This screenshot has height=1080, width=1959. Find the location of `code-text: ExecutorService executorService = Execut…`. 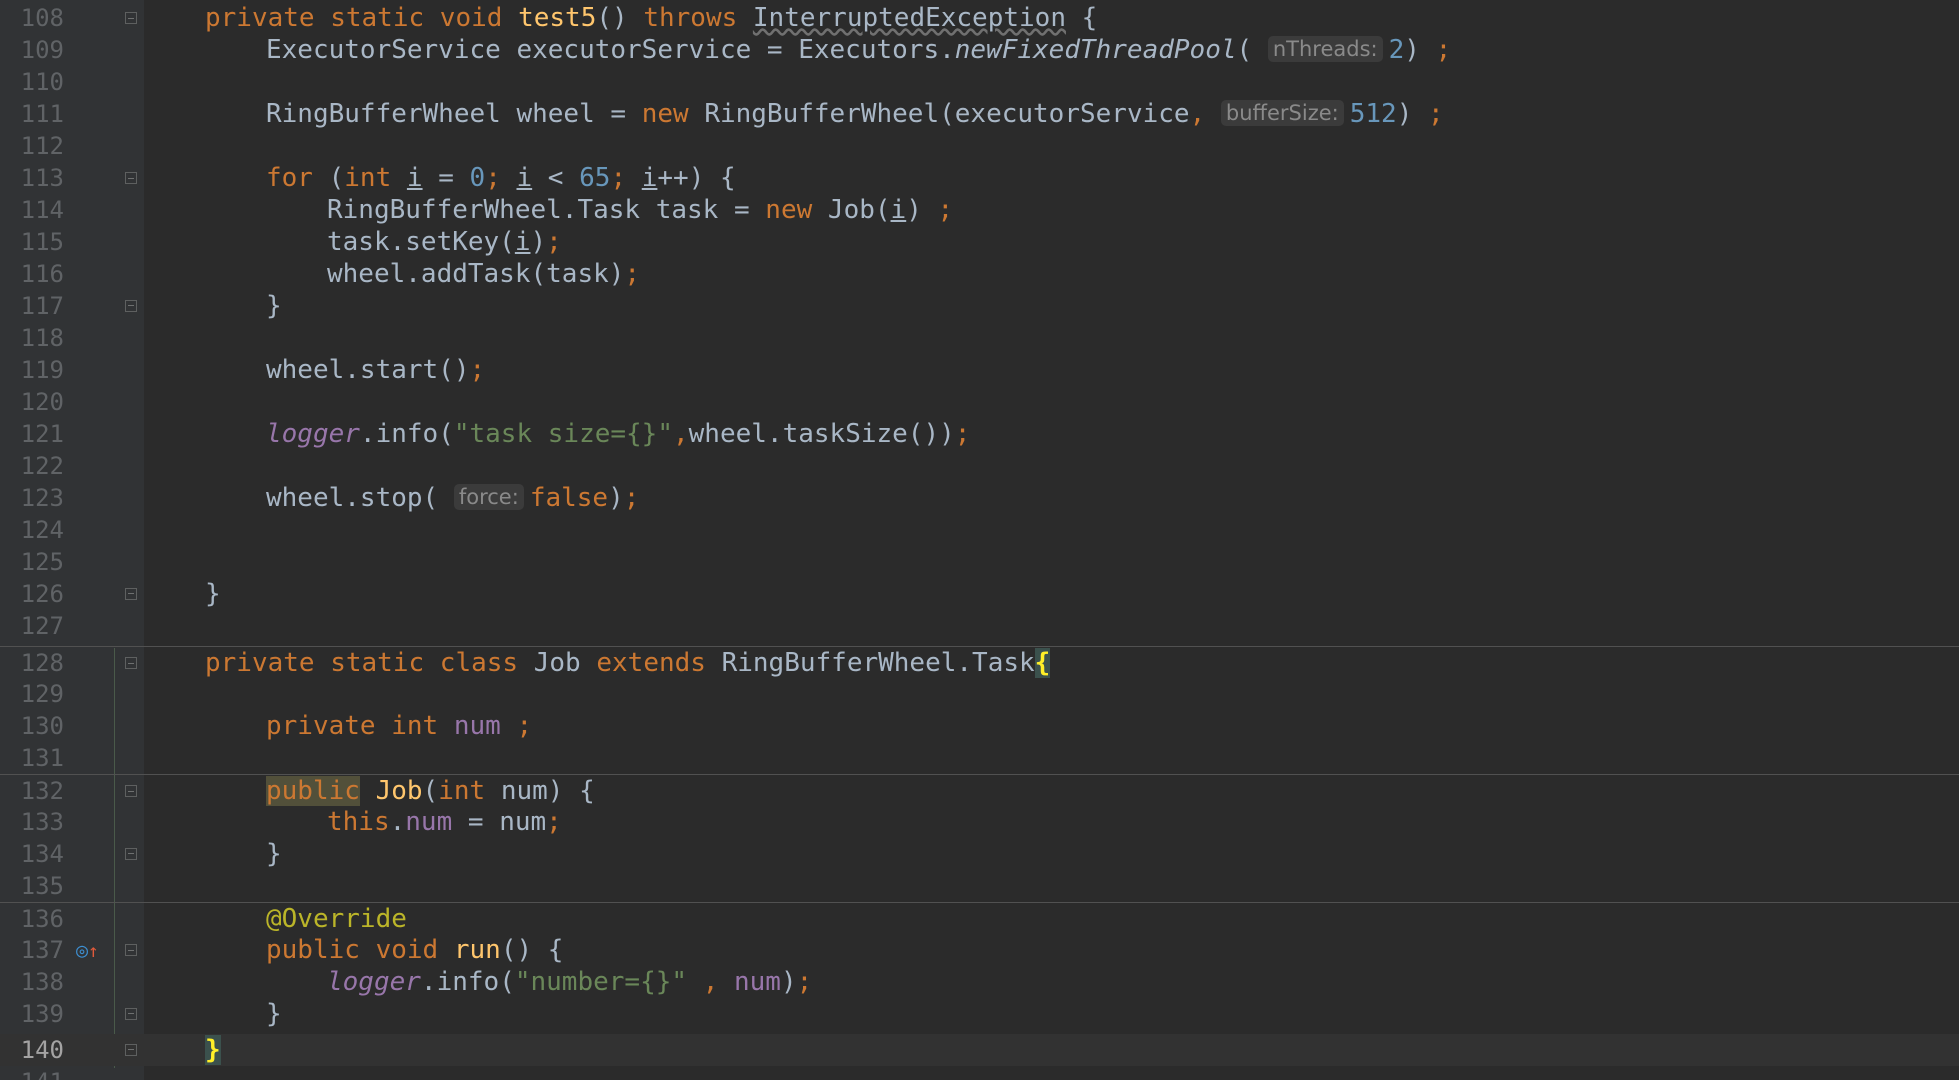

code-text: ExecutorService executorService = Execut… is located at coordinates (859, 50).